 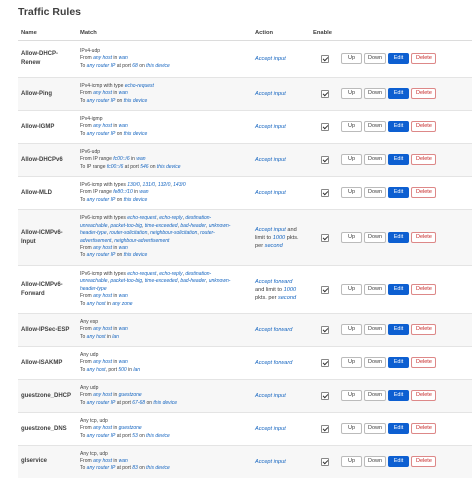 I want to click on match-line: Any tcp, udp, so click(x=166, y=454).